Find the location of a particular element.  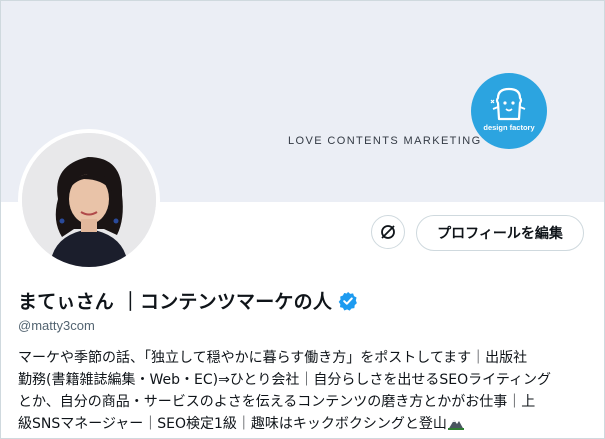

profile-name-row: まてぃさん ｜コンテンツマーケの人 is located at coordinates (188, 300).